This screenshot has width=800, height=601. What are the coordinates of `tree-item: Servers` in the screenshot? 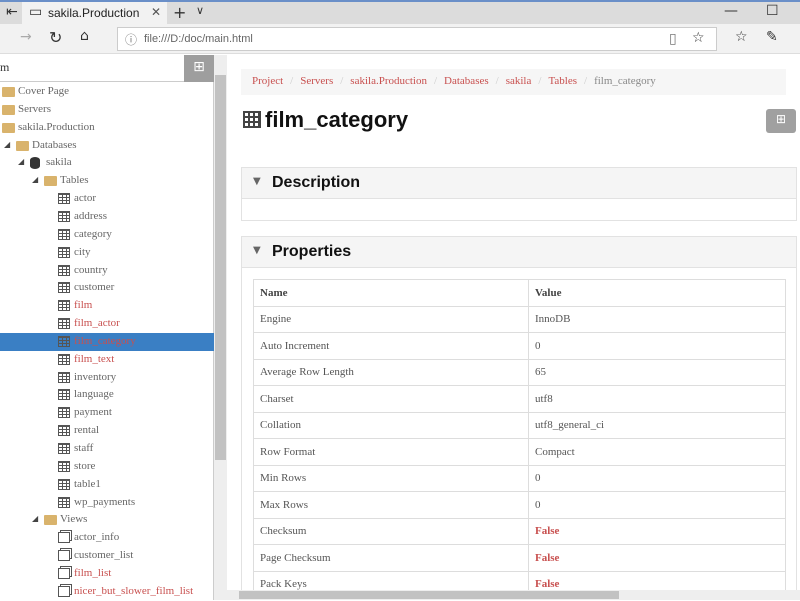 It's located at (107, 110).